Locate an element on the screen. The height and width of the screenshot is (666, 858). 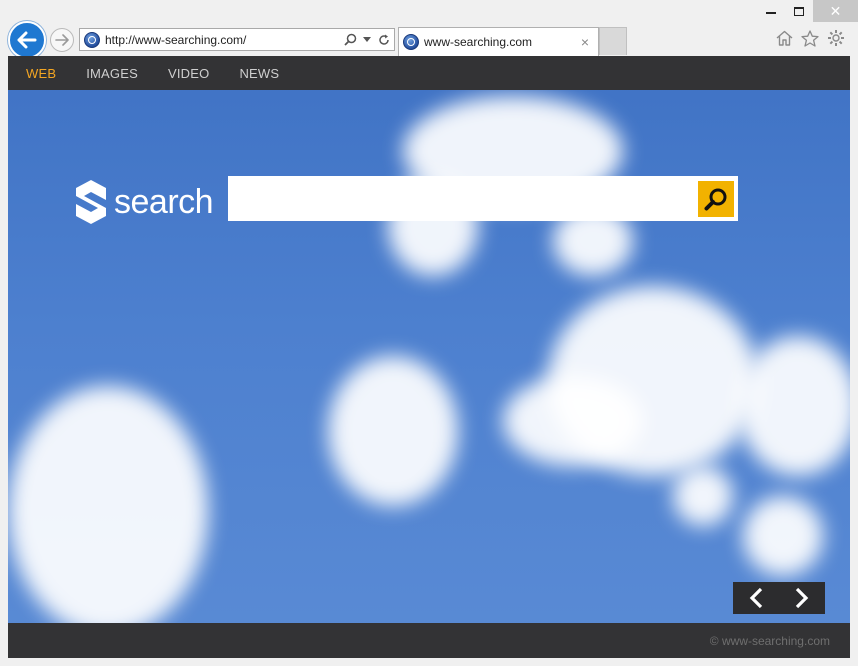
prev-background-button is located at coordinates (756, 598).